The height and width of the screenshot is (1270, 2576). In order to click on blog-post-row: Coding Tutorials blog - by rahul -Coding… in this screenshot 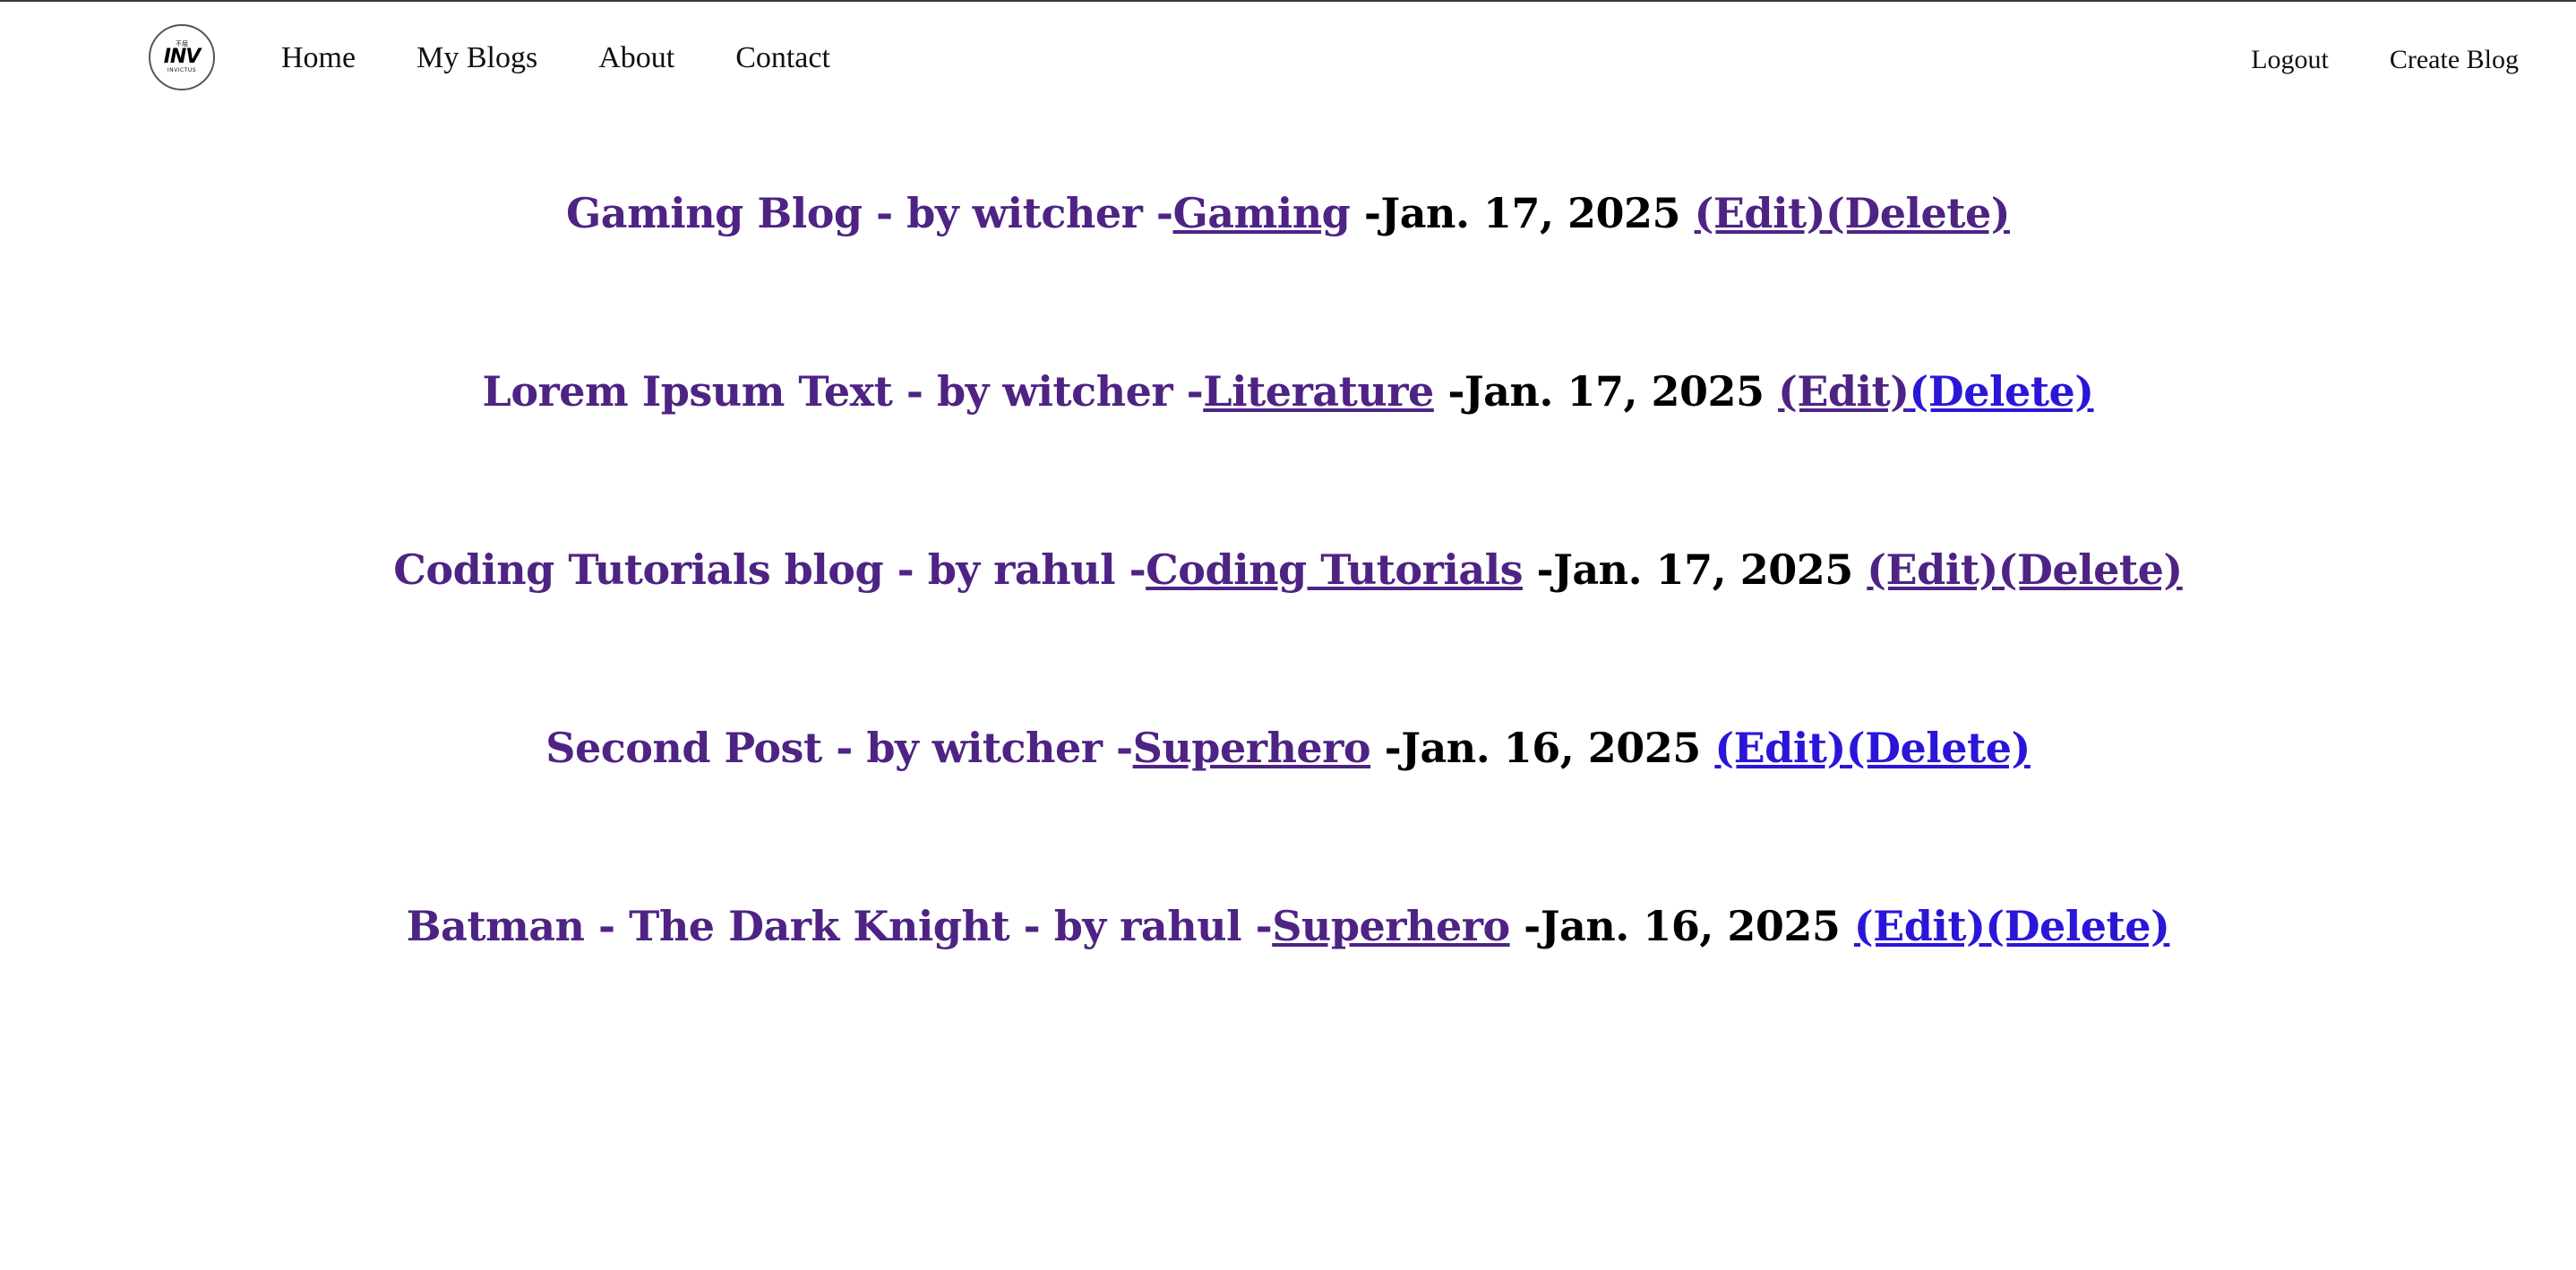, I will do `click(1288, 569)`.